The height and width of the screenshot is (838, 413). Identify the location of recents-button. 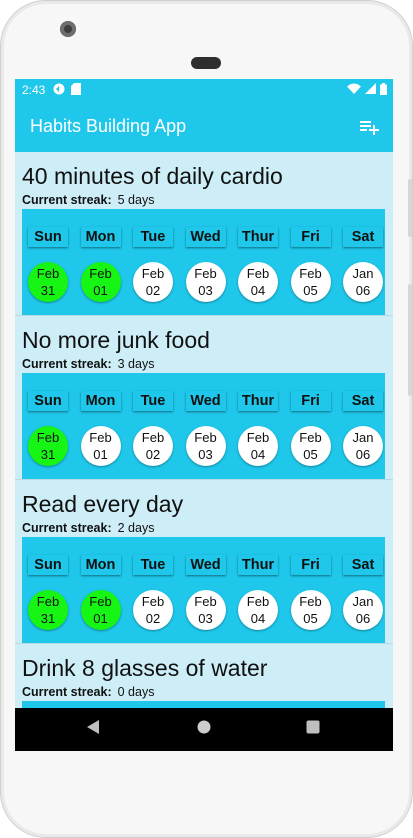
(313, 729).